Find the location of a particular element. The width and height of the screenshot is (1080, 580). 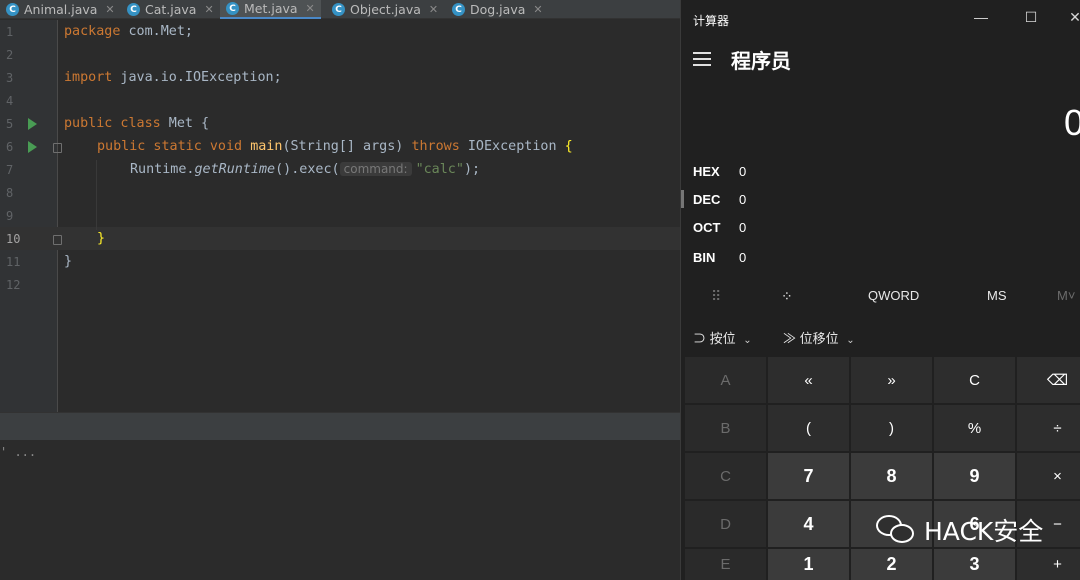

tab-dog-java: C Dog.java ✕ is located at coordinates (497, 9).